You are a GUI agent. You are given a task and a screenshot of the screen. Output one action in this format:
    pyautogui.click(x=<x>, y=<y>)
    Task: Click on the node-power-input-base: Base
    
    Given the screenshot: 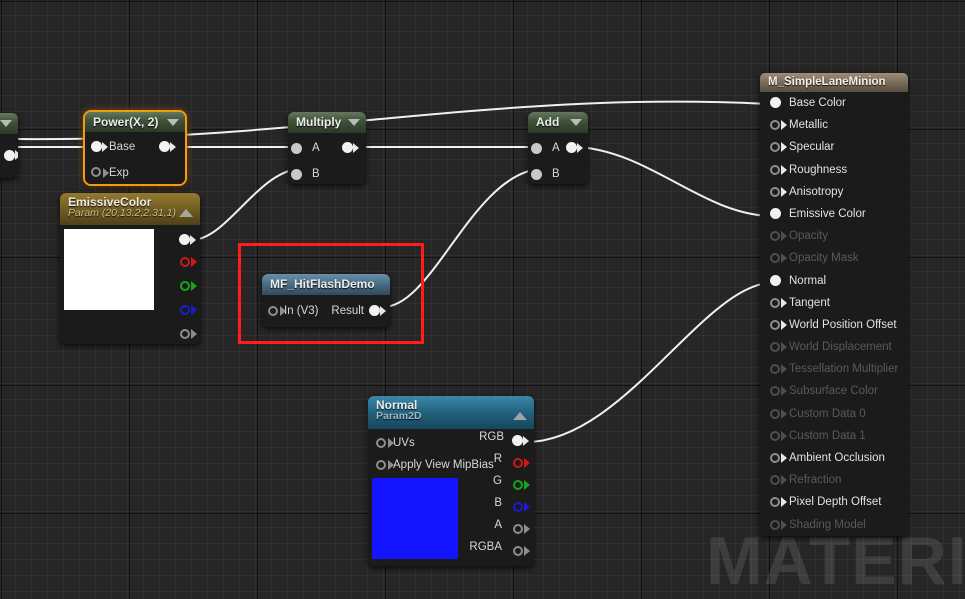 What is the action you would take?
    pyautogui.click(x=135, y=147)
    